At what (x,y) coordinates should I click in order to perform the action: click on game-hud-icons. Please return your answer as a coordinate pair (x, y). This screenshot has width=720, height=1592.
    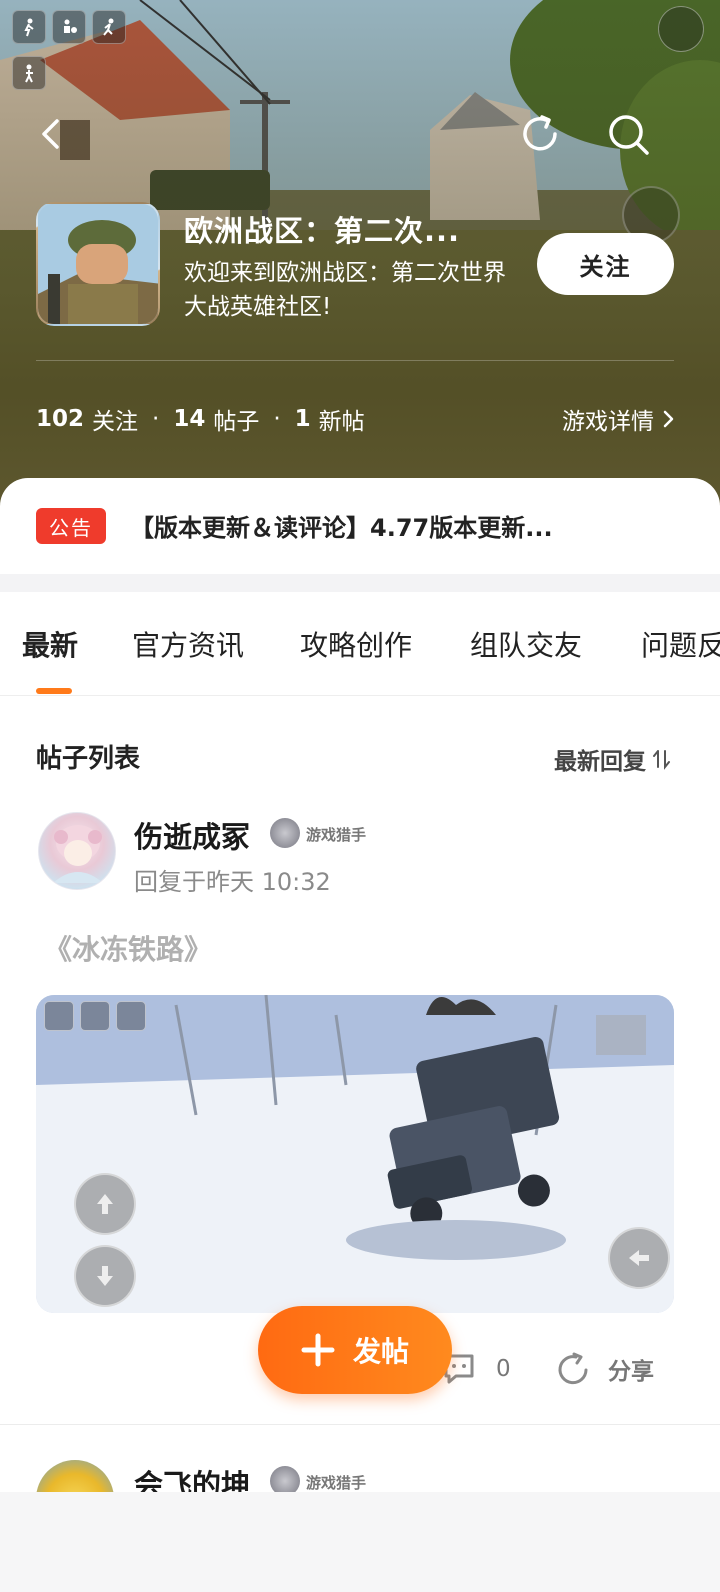
    Looking at the image, I should click on (69, 27).